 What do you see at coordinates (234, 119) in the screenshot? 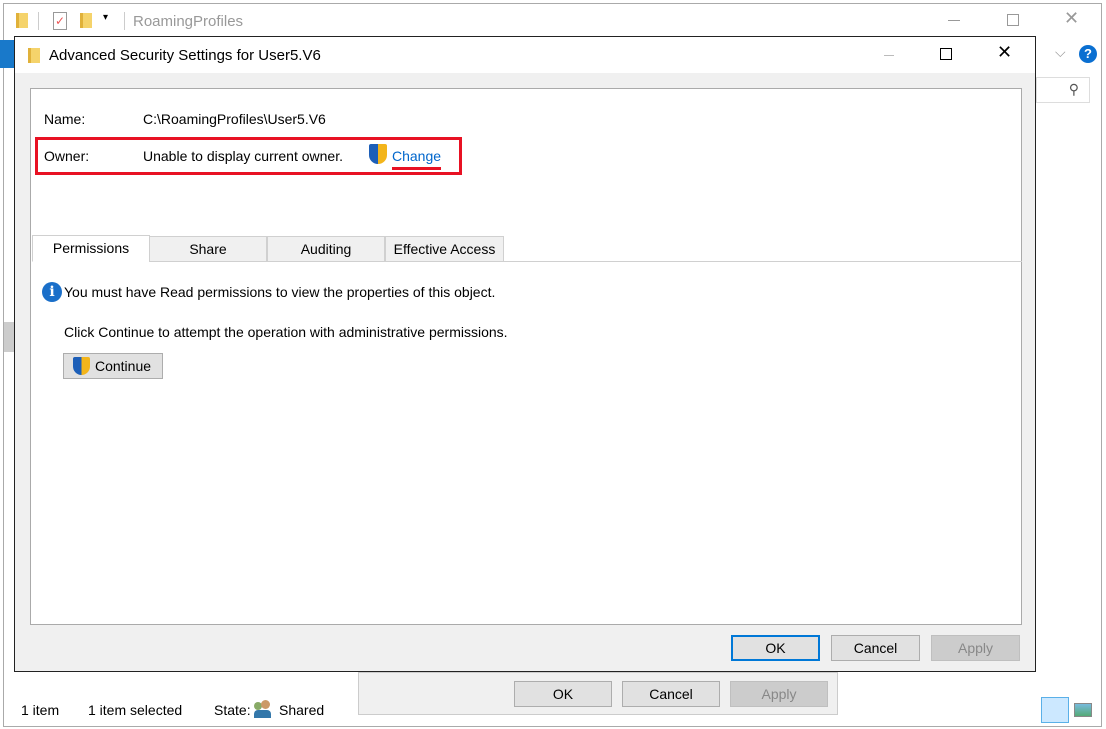
I see `name-value: C:\RoamingProfiles\User5.V6` at bounding box center [234, 119].